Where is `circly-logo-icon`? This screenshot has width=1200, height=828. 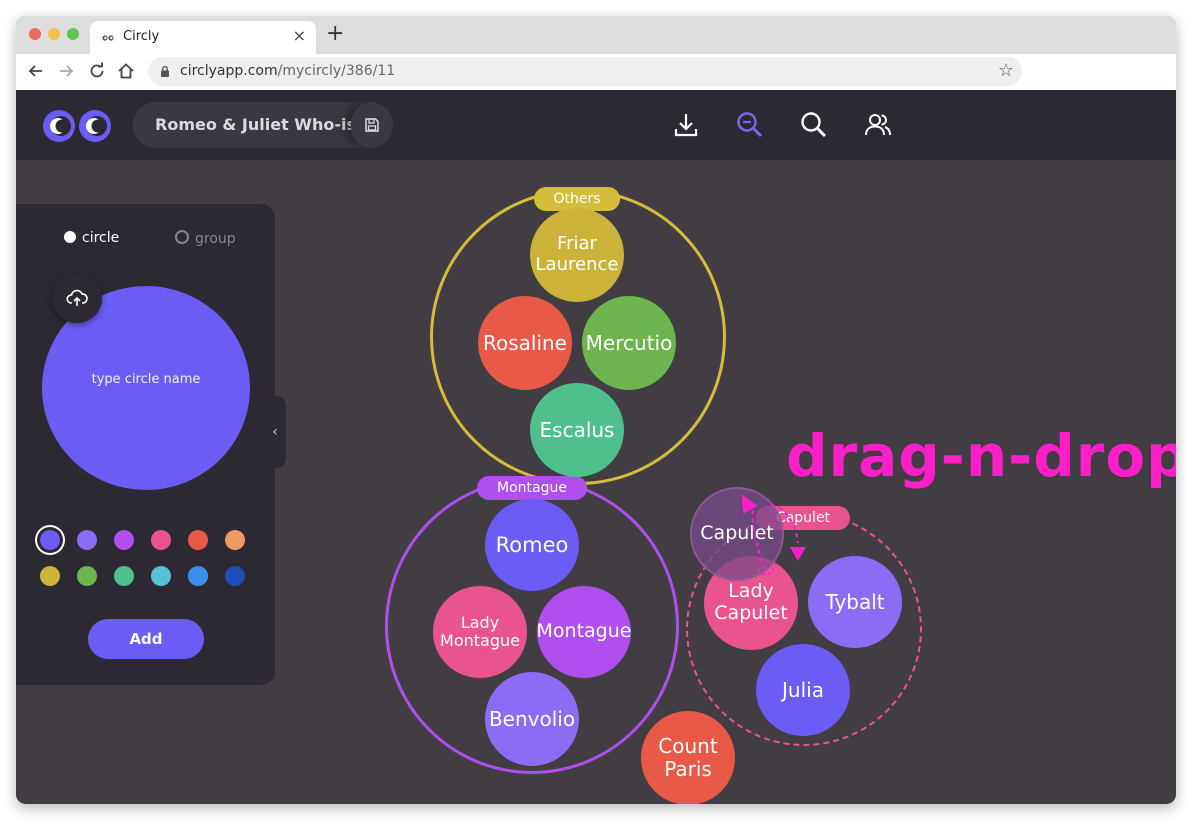
circly-logo-icon is located at coordinates (77, 126).